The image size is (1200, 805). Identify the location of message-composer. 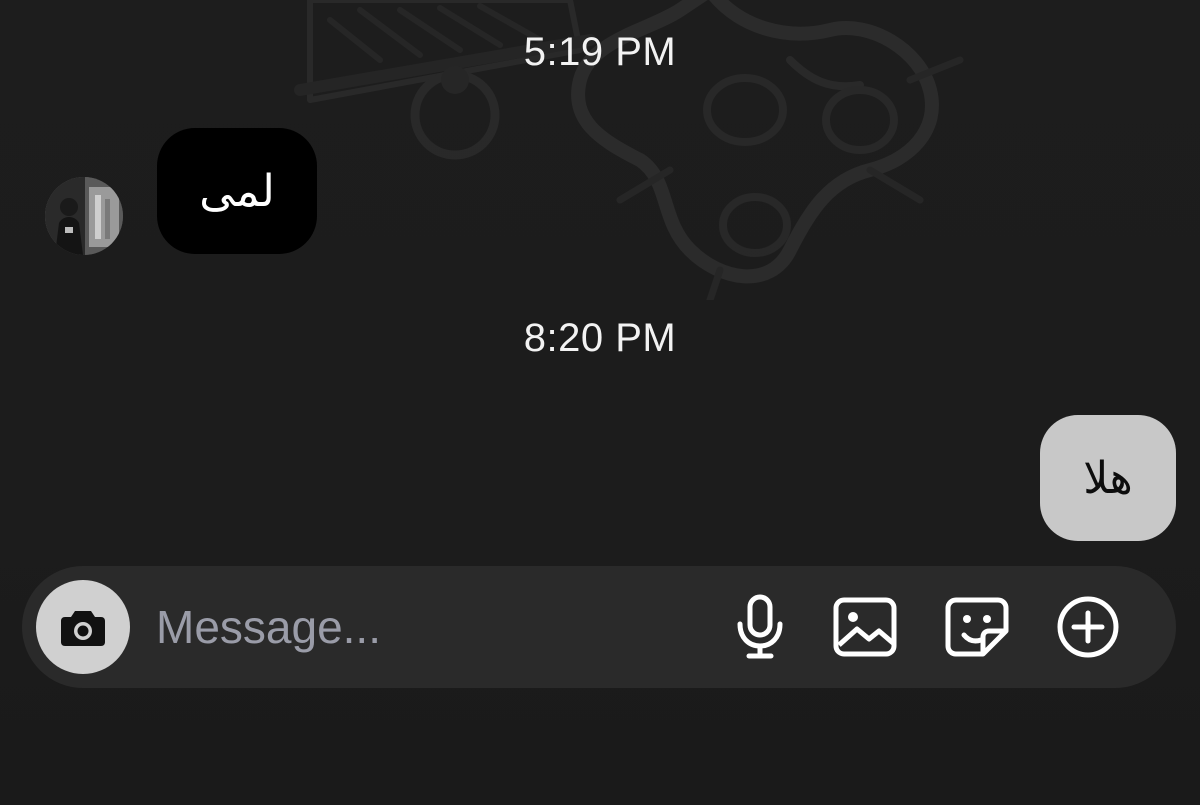
(599, 627).